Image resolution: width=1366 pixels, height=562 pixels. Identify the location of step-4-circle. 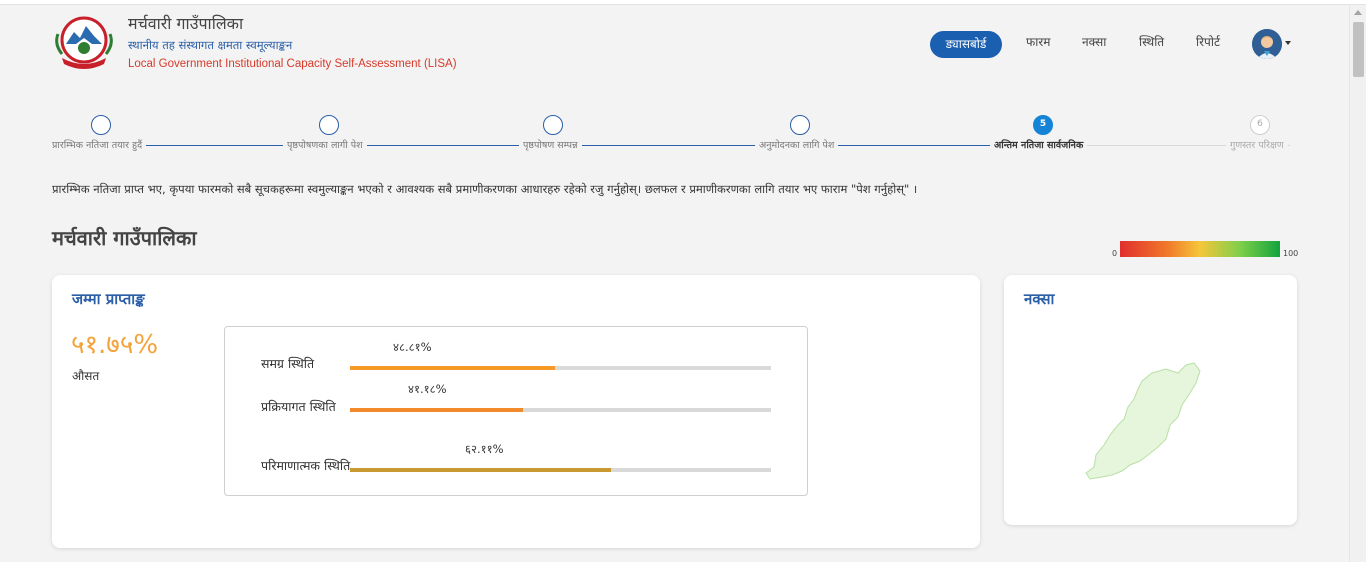
(800, 125).